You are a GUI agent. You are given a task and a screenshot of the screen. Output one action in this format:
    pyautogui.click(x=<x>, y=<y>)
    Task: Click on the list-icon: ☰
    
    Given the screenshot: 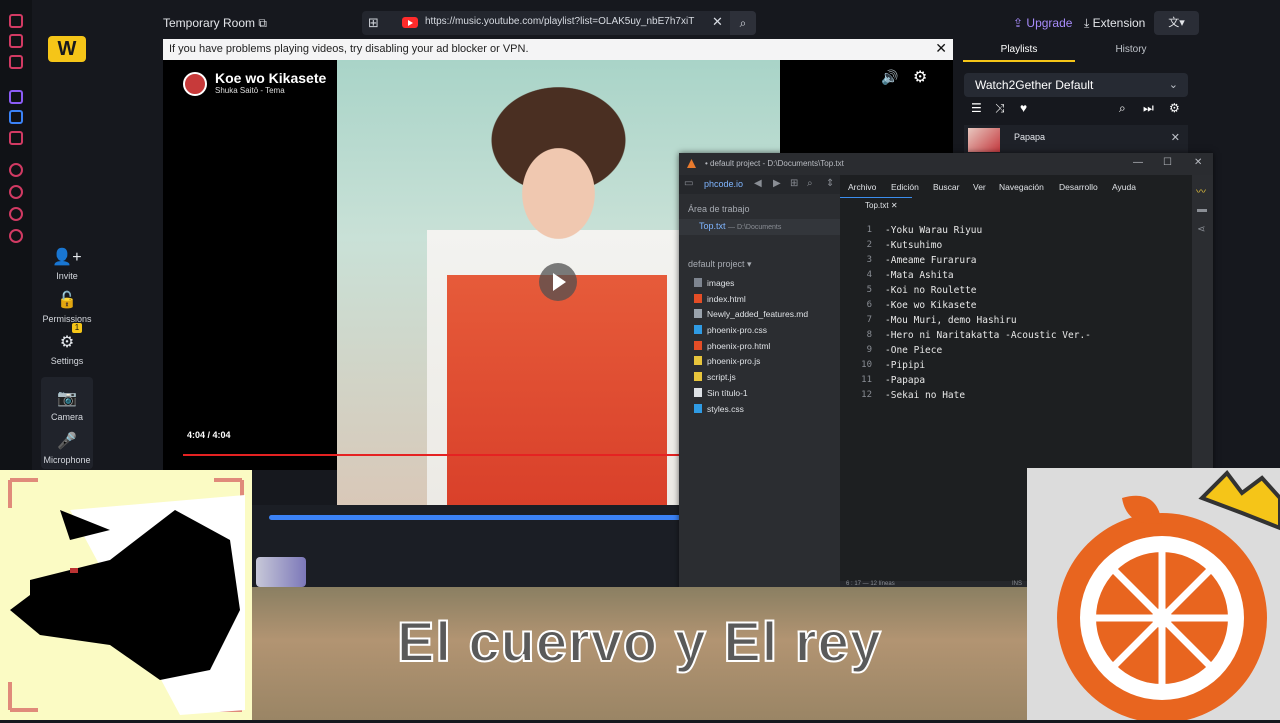 What is the action you would take?
    pyautogui.click(x=976, y=108)
    